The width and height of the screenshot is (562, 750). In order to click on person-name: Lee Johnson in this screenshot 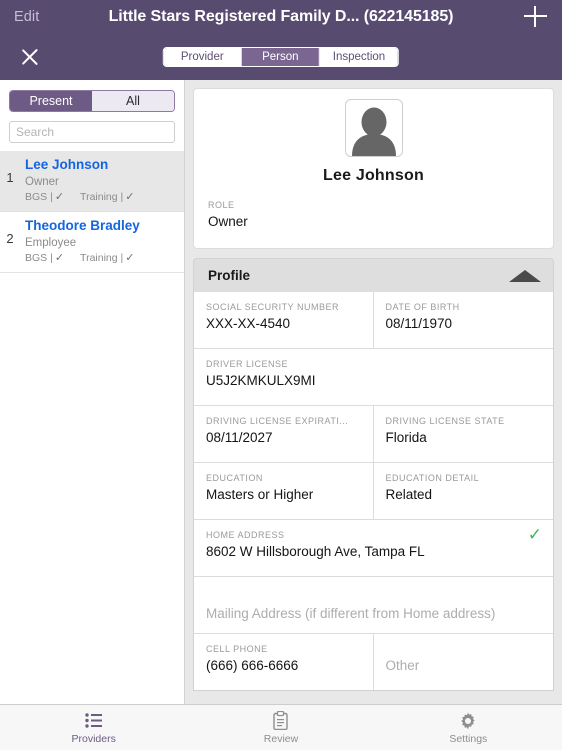, I will do `click(101, 165)`.